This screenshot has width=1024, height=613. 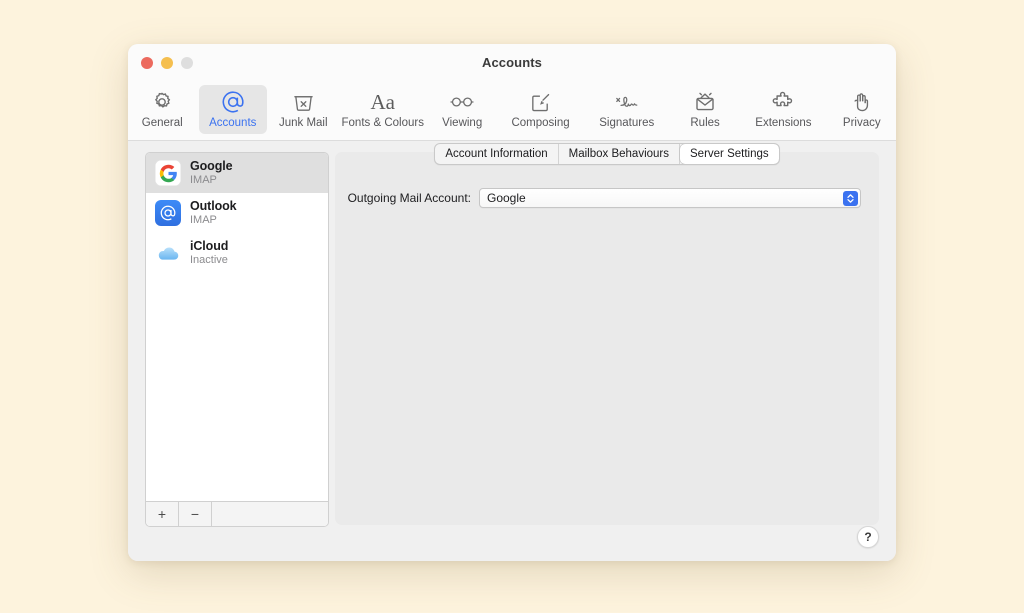 What do you see at coordinates (497, 154) in the screenshot?
I see `tab-account-information: Account Information` at bounding box center [497, 154].